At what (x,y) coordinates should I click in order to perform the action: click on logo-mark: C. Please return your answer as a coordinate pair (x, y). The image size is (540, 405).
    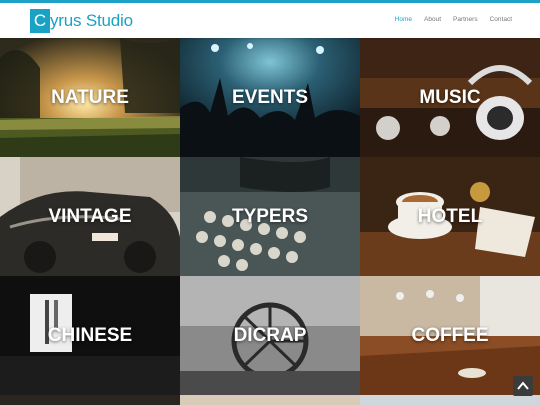
    Looking at the image, I should click on (40, 21).